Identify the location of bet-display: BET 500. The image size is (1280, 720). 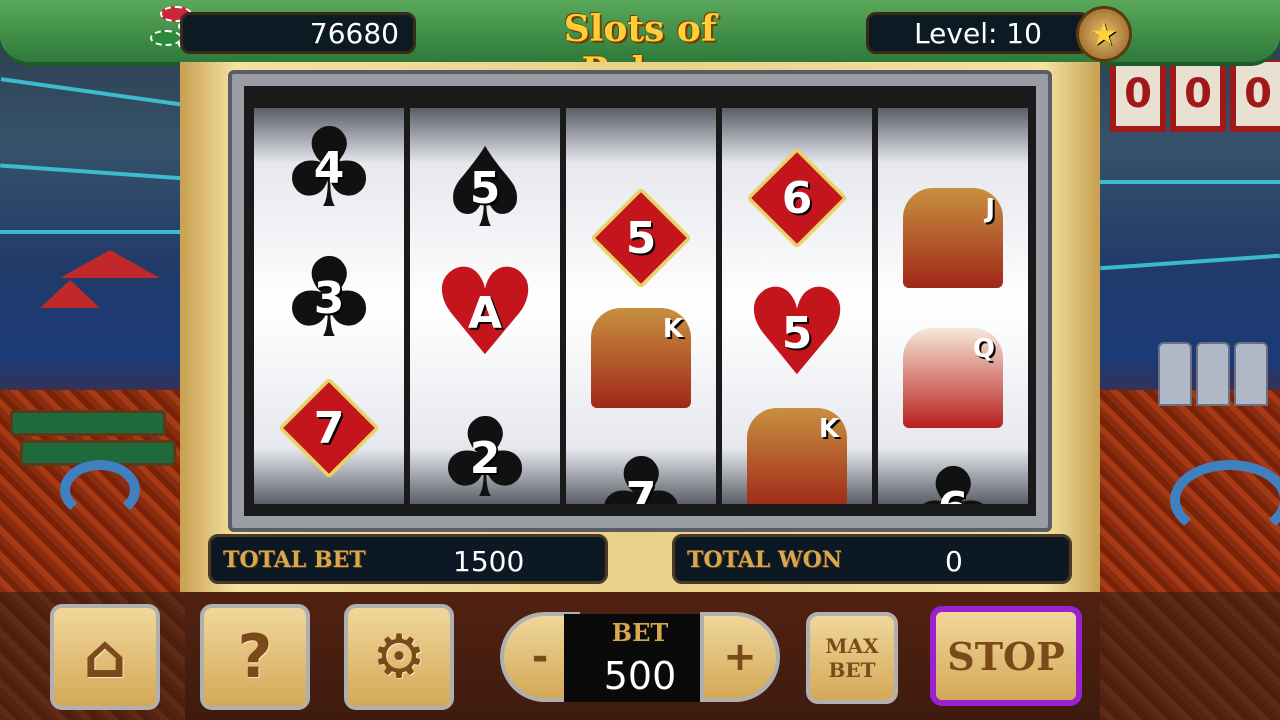
(640, 658).